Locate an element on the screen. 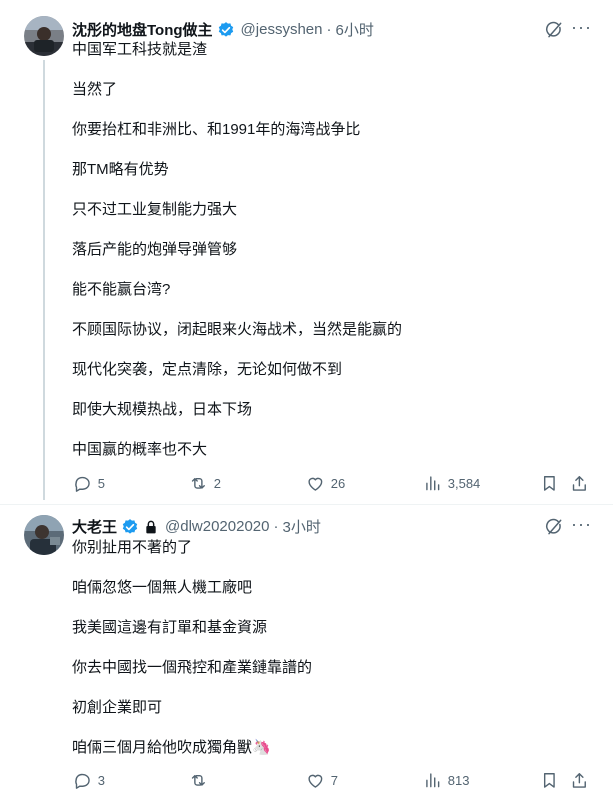 This screenshot has width=613, height=798. like-button: 7 is located at coordinates (322, 780).